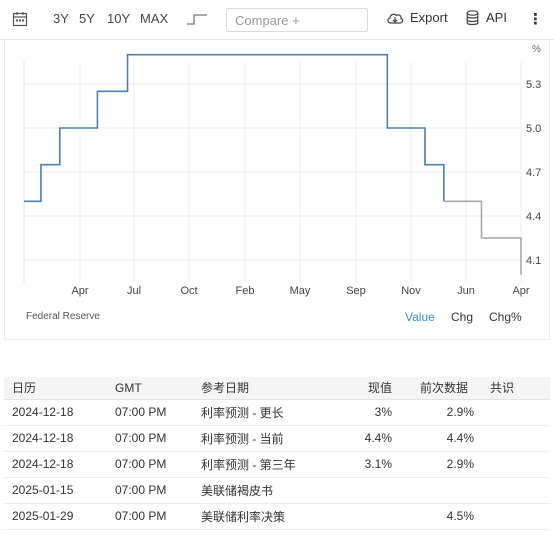 This screenshot has width=554, height=537. What do you see at coordinates (462, 317) in the screenshot?
I see `mode-chg-button: Chg` at bounding box center [462, 317].